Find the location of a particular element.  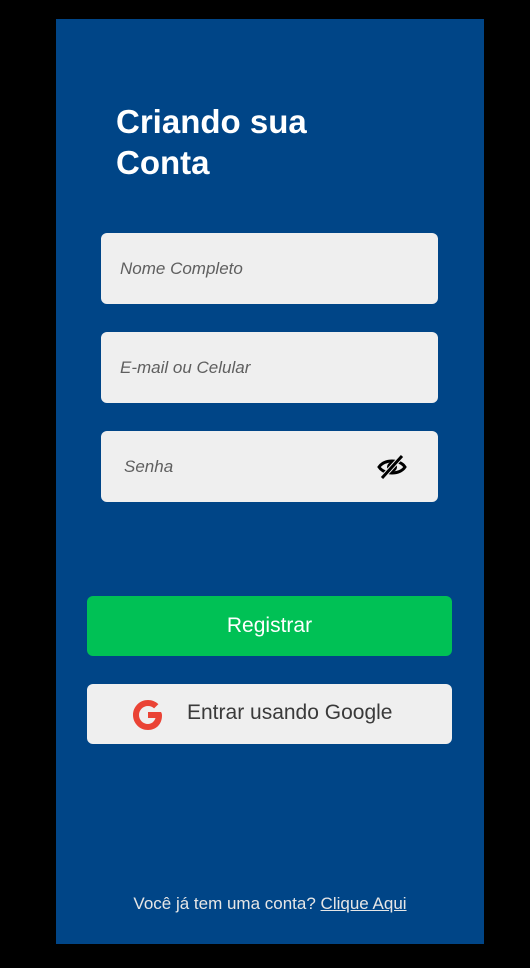

google-signin-button: Entrar usando Google is located at coordinates (269, 714).